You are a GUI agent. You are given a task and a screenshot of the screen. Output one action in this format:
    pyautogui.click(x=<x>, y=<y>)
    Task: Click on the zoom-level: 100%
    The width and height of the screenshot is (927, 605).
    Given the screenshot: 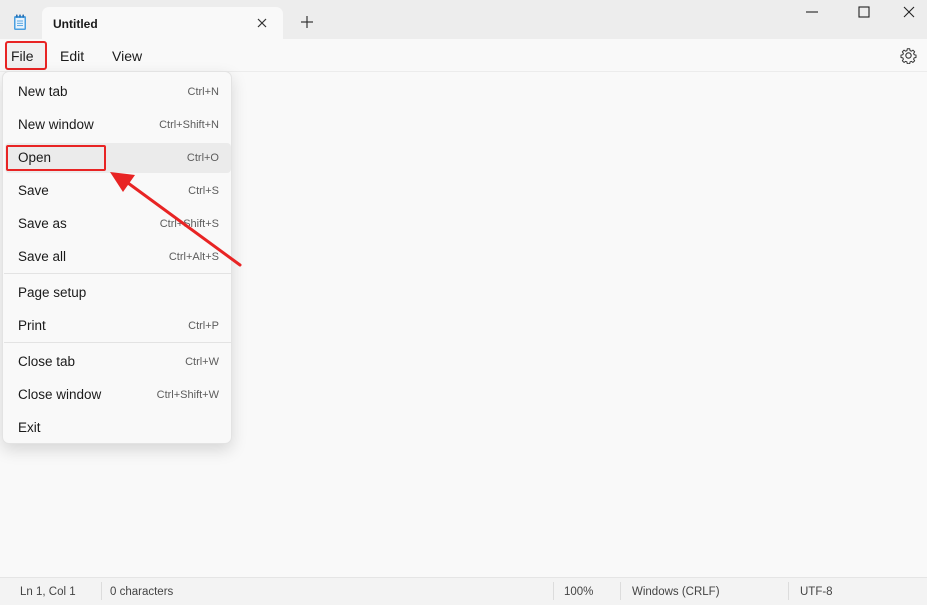 What is the action you would take?
    pyautogui.click(x=578, y=592)
    